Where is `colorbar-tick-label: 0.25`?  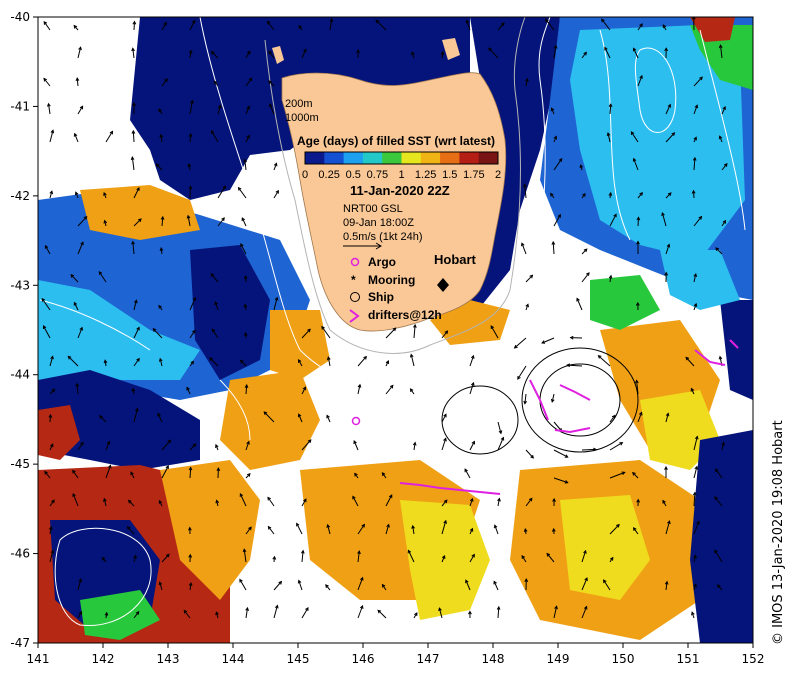 colorbar-tick-label: 0.25 is located at coordinates (328, 175).